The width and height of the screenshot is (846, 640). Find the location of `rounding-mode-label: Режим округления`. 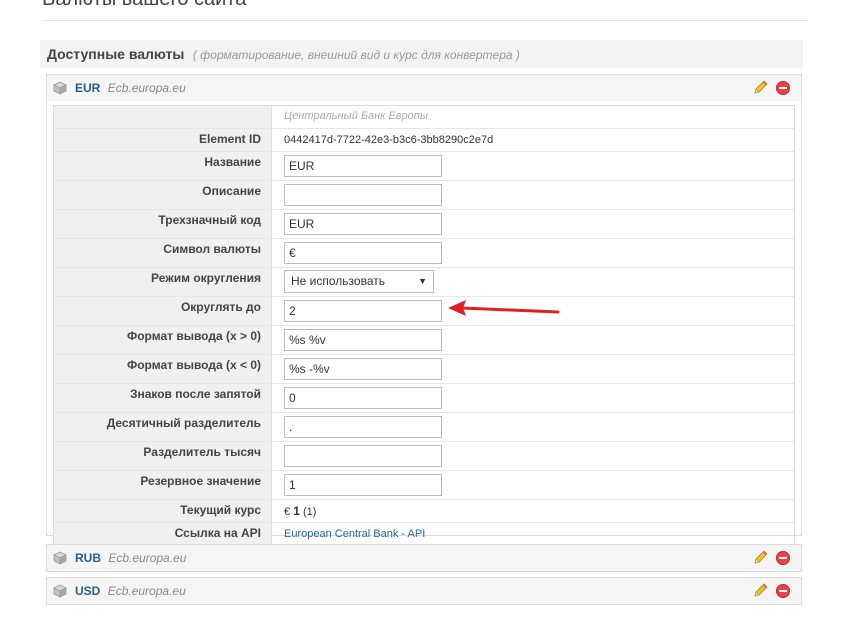

rounding-mode-label: Режим округления is located at coordinates (163, 282).